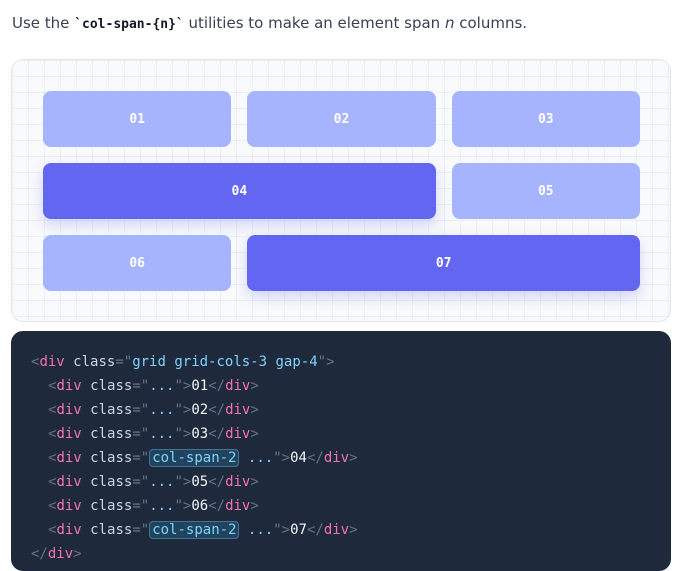 This screenshot has width=680, height=571. Describe the element at coordinates (200, 506) in the screenshot. I see `code-label: 06` at that location.